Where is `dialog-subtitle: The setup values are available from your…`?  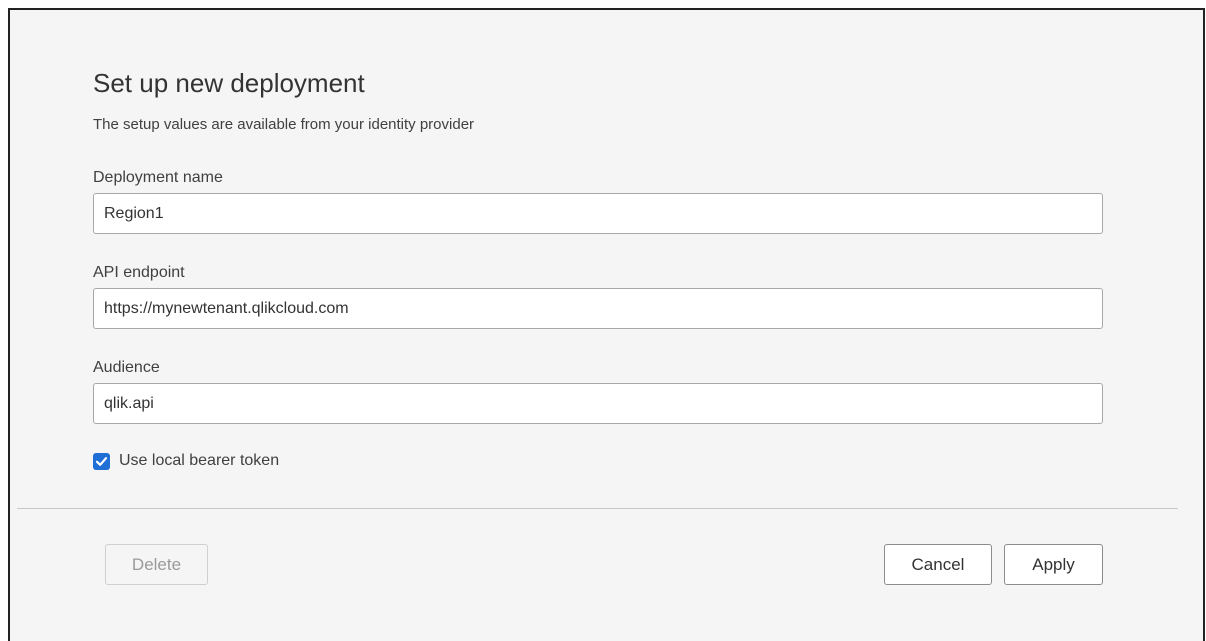 dialog-subtitle: The setup values are available from your… is located at coordinates (284, 124).